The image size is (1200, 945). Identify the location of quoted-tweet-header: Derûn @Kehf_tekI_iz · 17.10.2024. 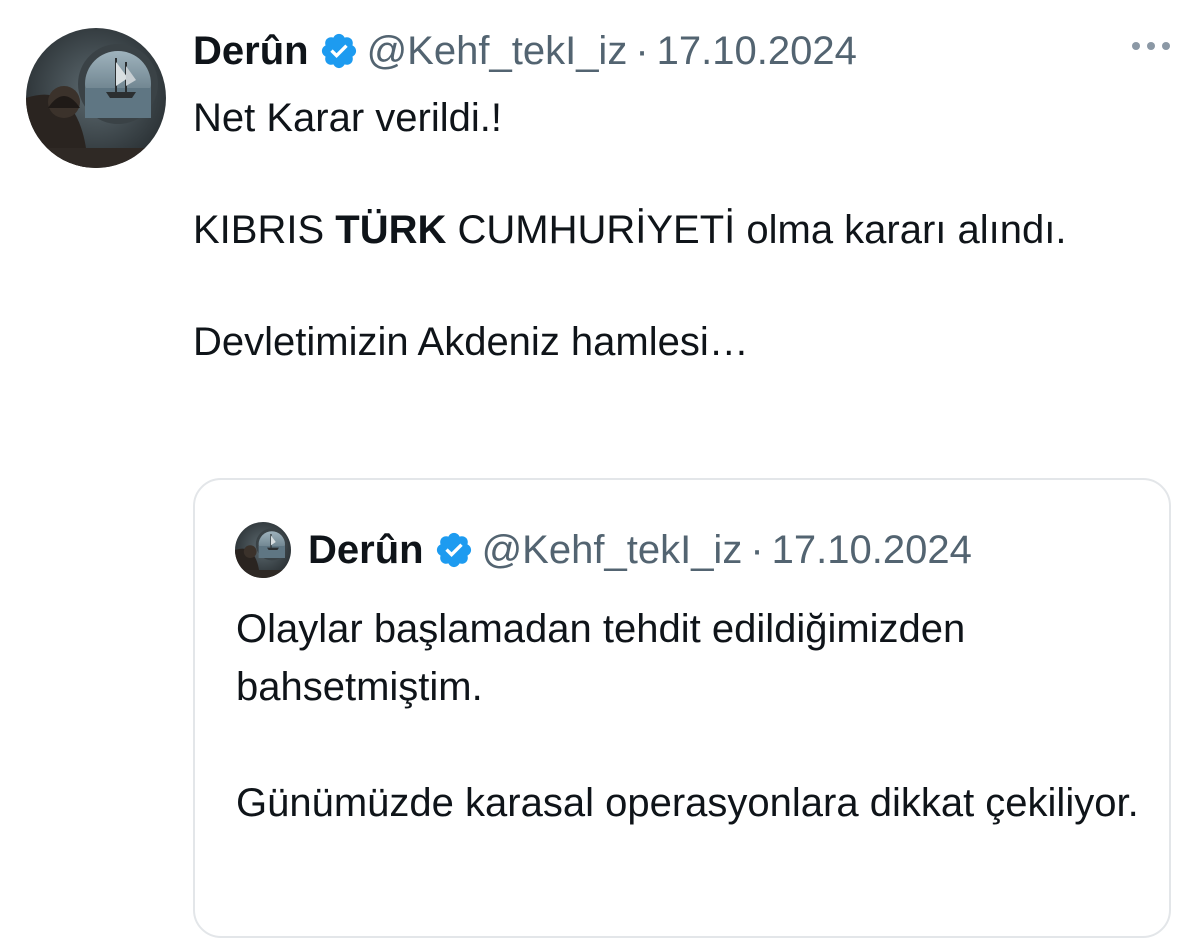
(640, 550).